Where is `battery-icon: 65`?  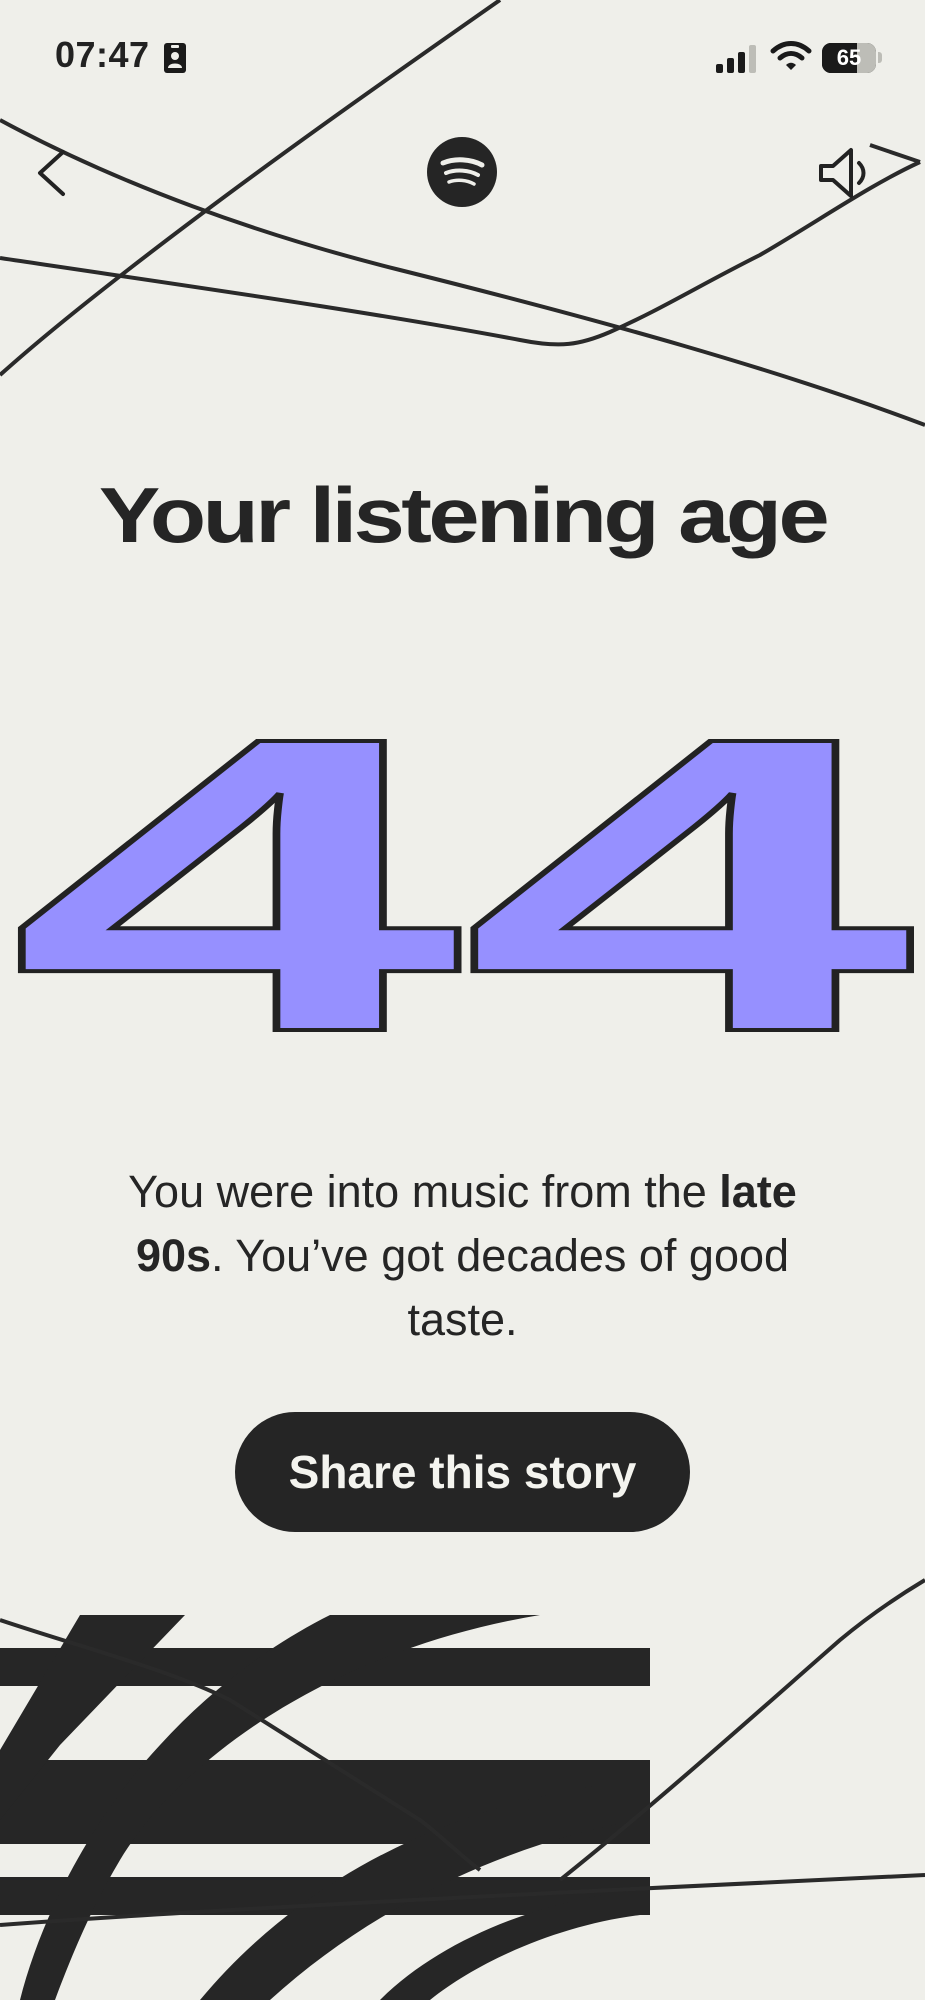 battery-icon: 65 is located at coordinates (849, 58).